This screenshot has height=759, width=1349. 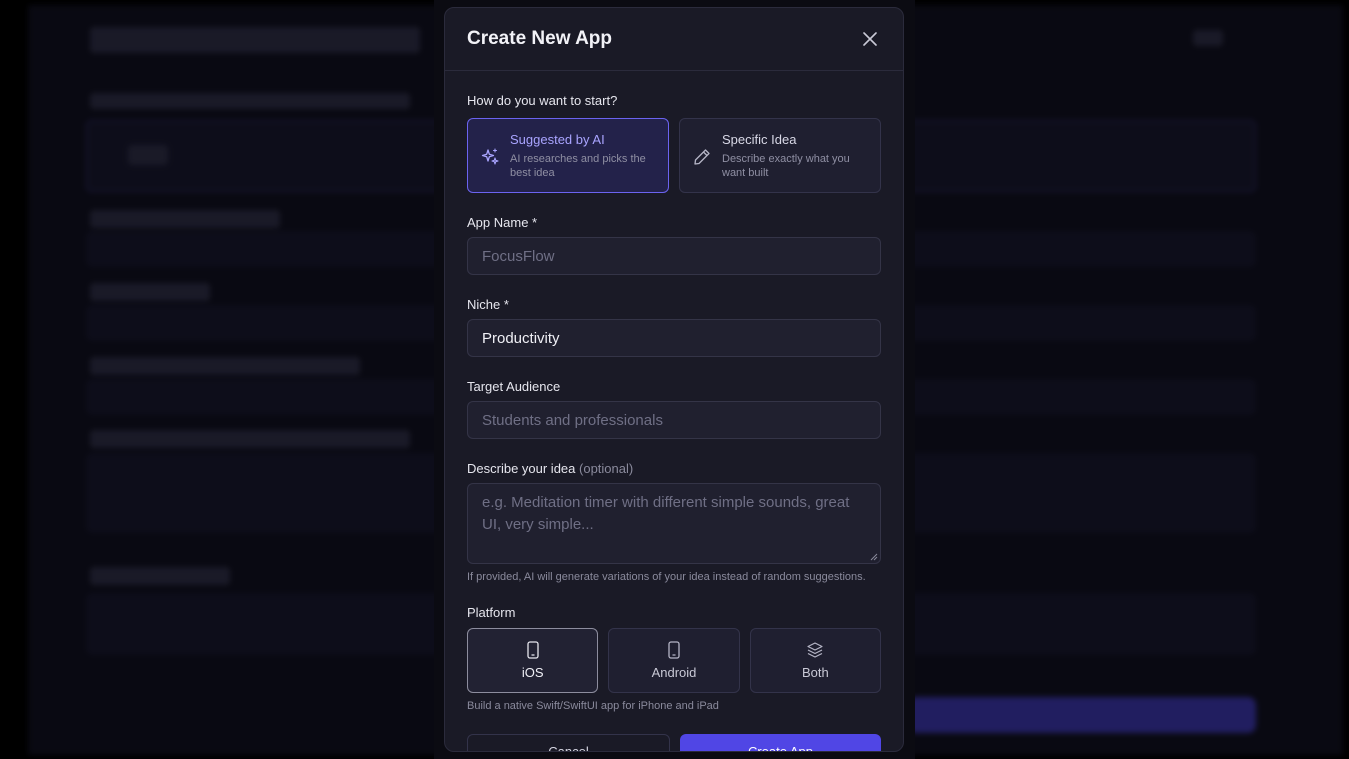 I want to click on create-app-button: Create App, so click(x=780, y=742).